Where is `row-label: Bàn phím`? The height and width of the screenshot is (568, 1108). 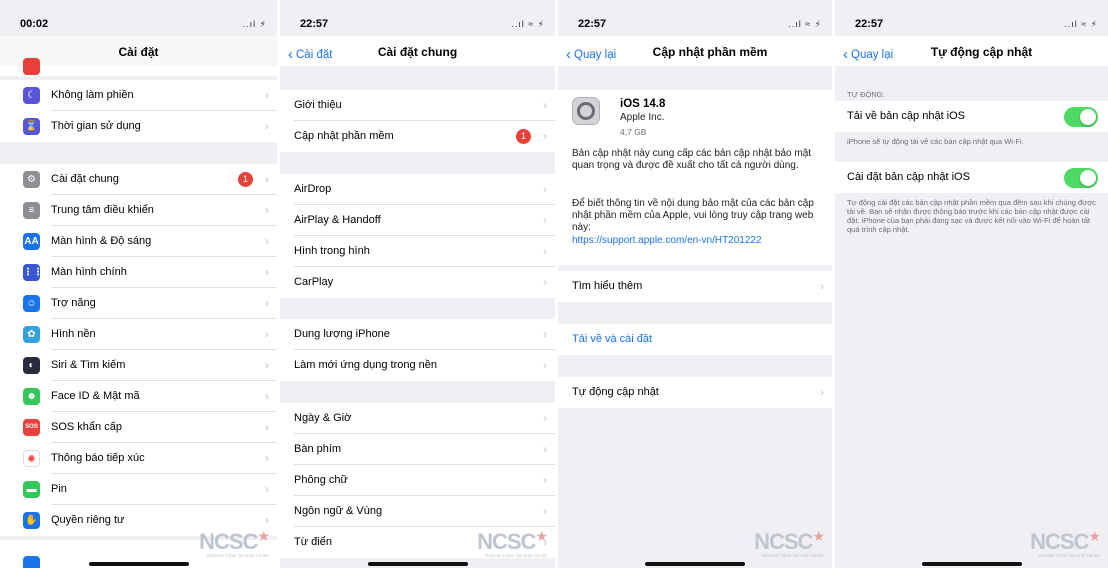 row-label: Bàn phím is located at coordinates (318, 449).